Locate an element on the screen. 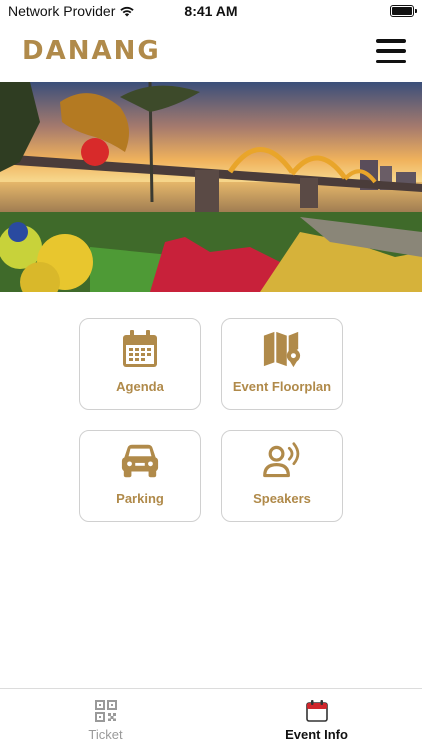 The image size is (422, 750). battery-icon is located at coordinates (403, 11).